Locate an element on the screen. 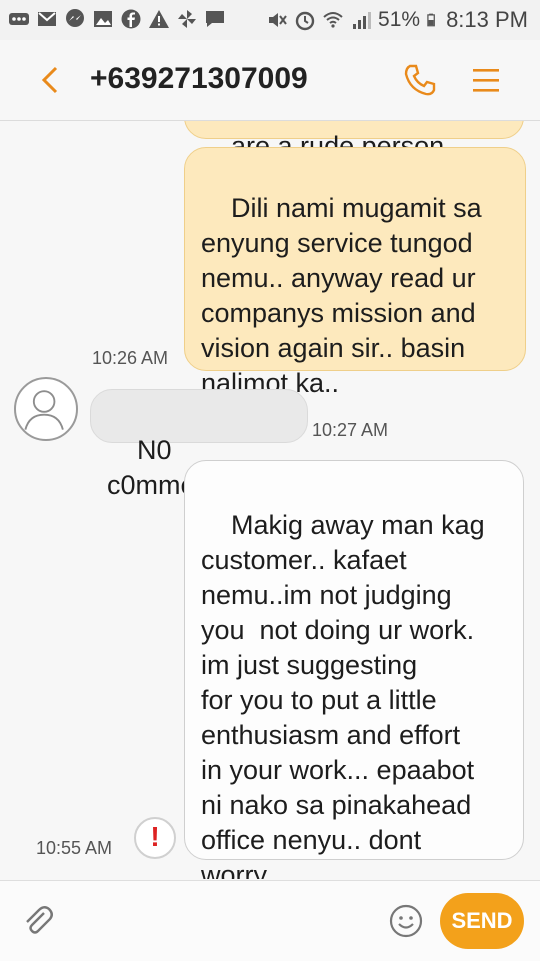 The image size is (540, 961). message-time: 10:27 AM is located at coordinates (350, 430).